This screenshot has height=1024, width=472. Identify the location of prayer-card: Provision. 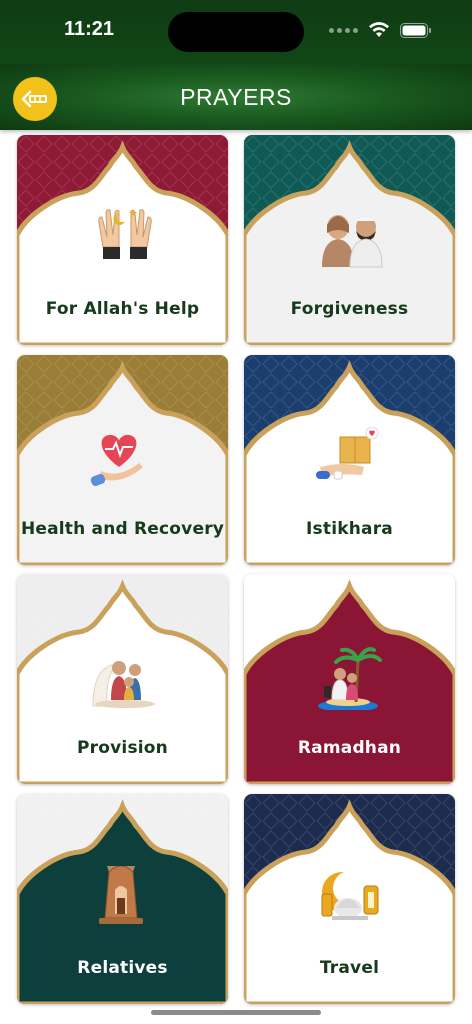
(122, 679).